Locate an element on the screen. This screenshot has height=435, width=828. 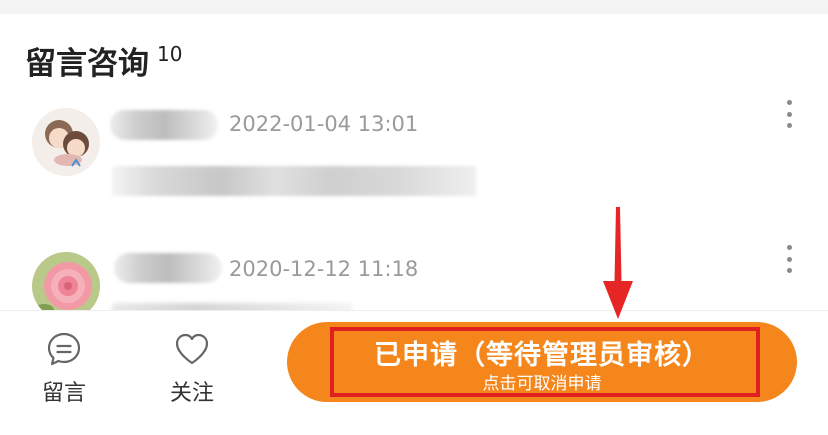
top-divider is located at coordinates (414, 7).